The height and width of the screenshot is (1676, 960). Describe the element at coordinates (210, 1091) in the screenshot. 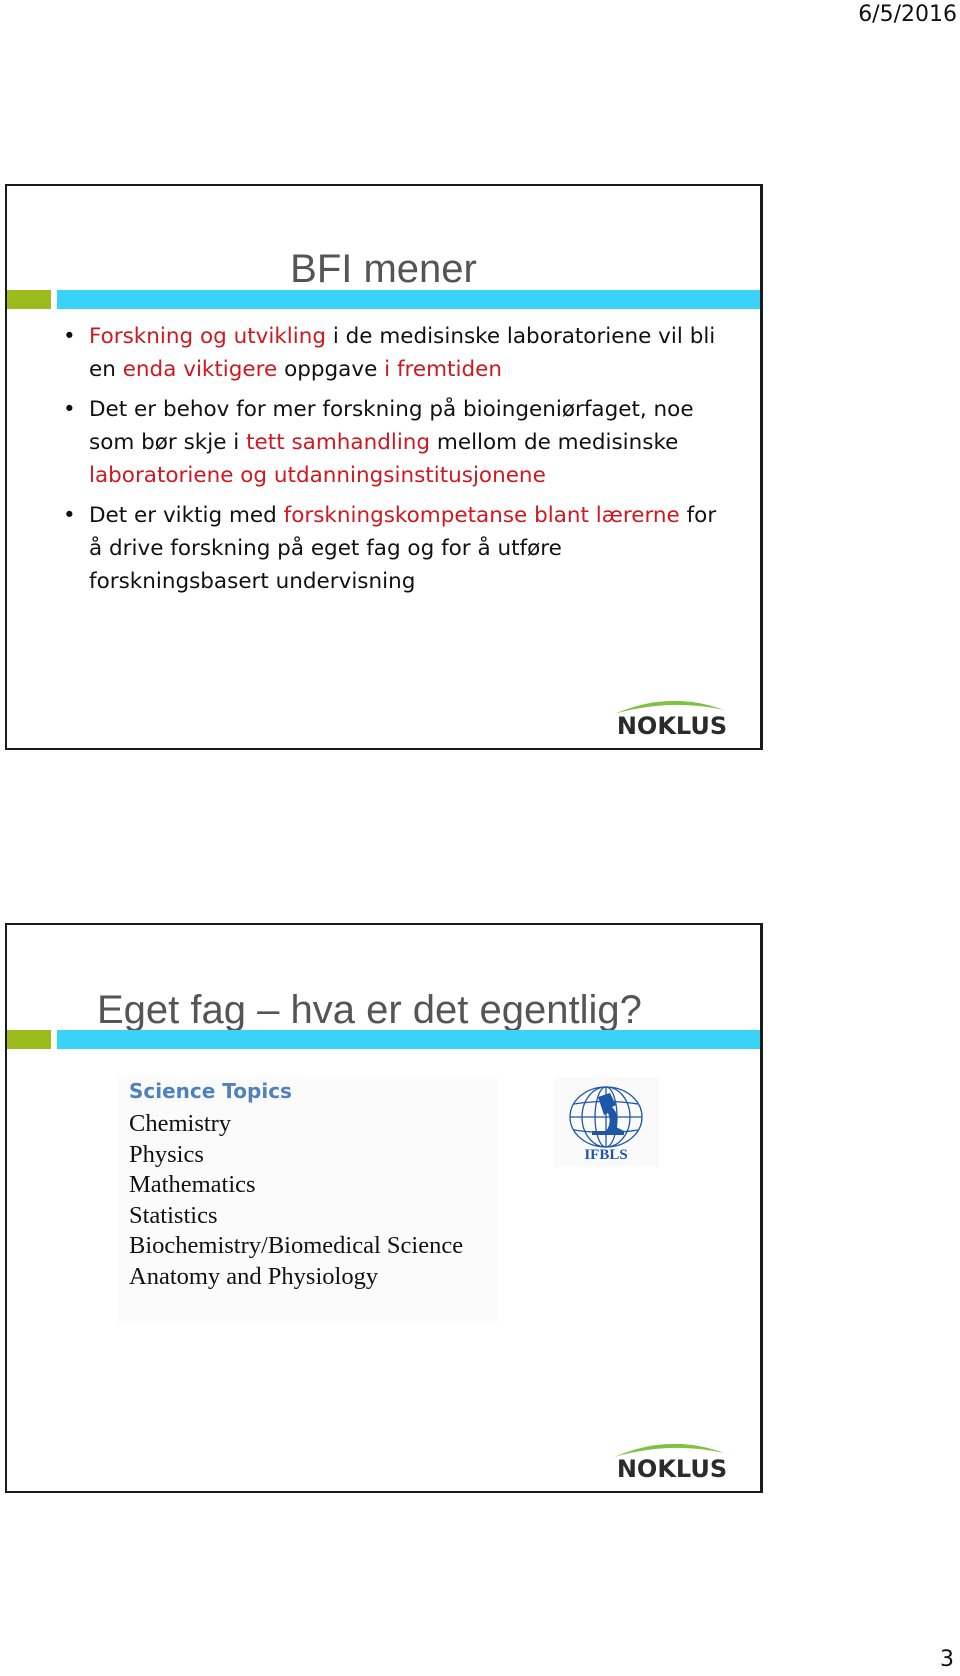

I see `science-topics-heading: Science Topics` at that location.